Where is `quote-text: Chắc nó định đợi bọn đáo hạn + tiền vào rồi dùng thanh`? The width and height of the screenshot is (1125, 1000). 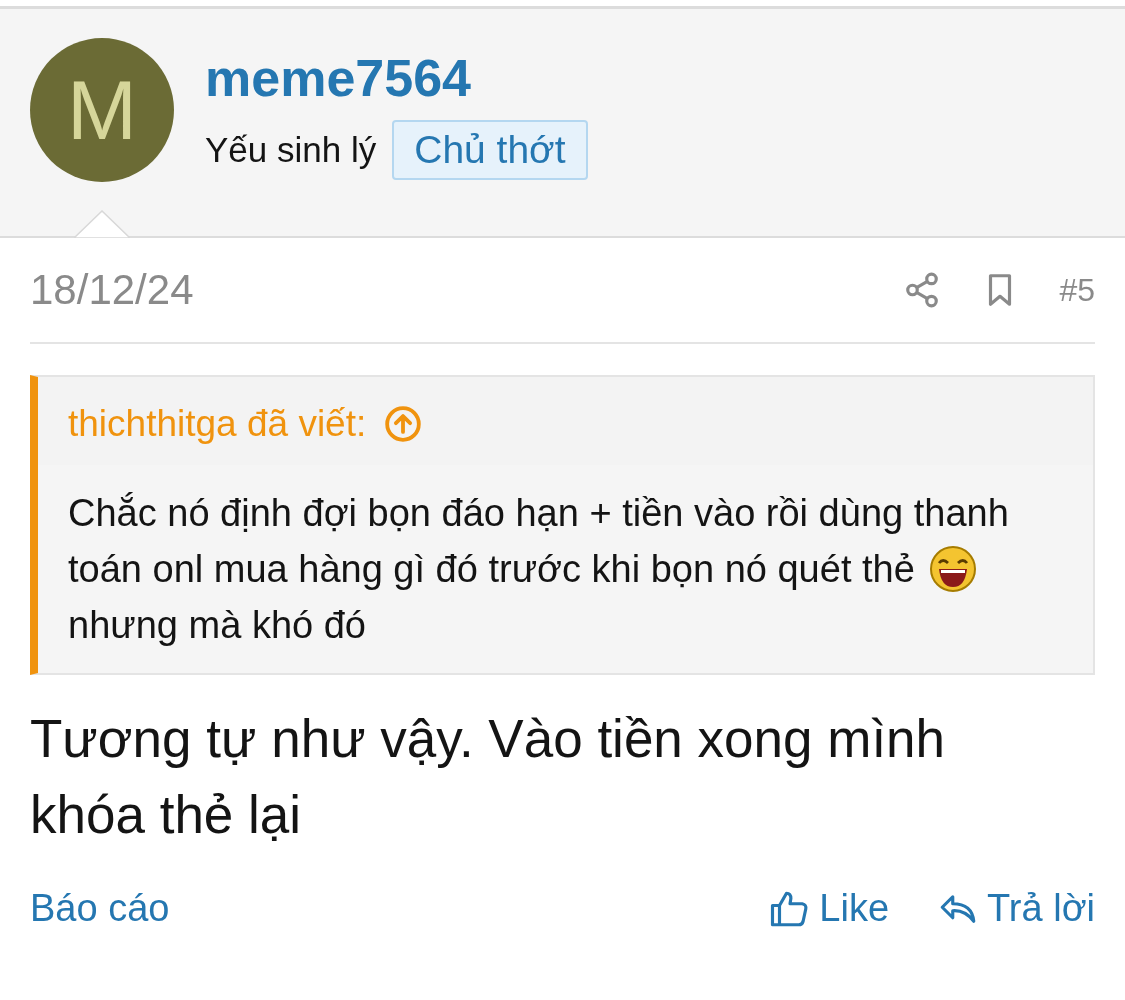
quote-text: Chắc nó định đợi bọn đáo hạn + tiền vào rồi dùng thanh is located at coordinates (538, 513).